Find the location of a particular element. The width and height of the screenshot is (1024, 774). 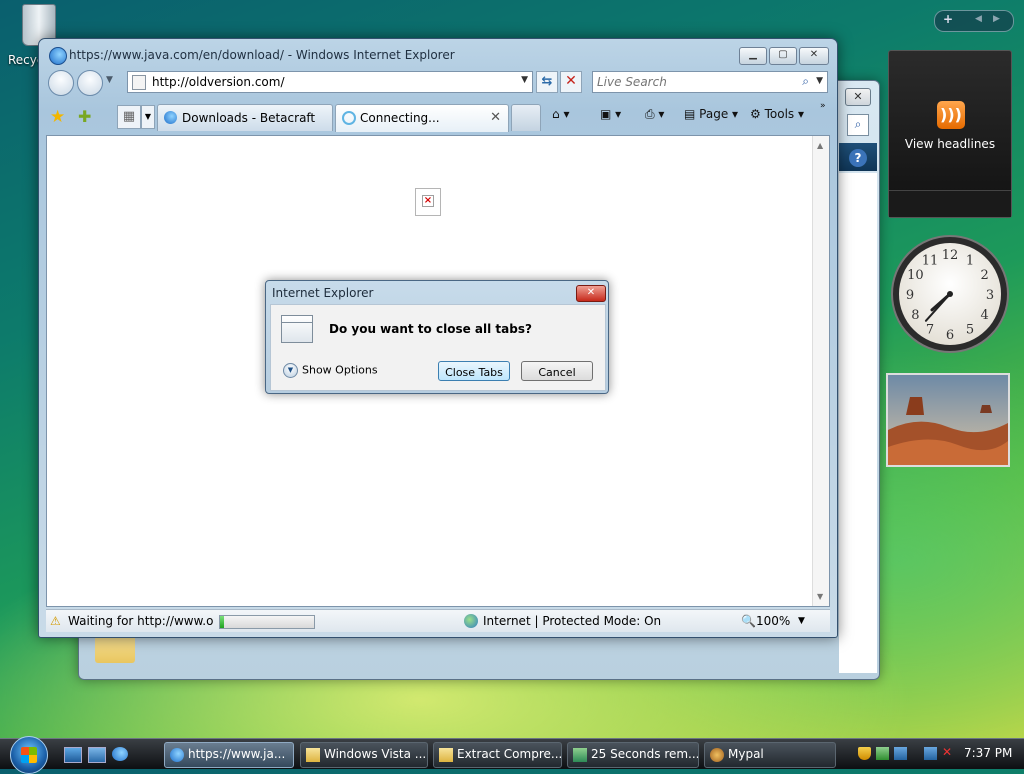

show-options-toggle: ▼ Show Options is located at coordinates (330, 370).